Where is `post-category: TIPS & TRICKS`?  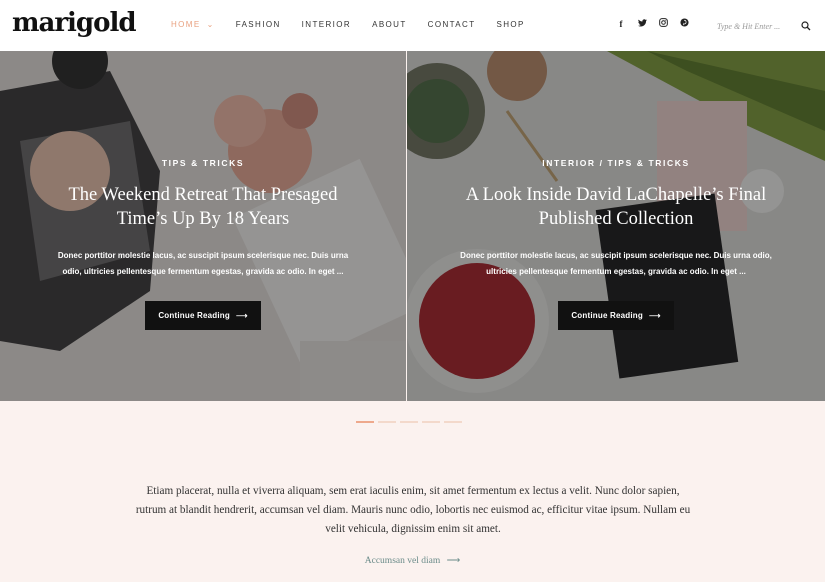 post-category: TIPS & TRICKS is located at coordinates (203, 163).